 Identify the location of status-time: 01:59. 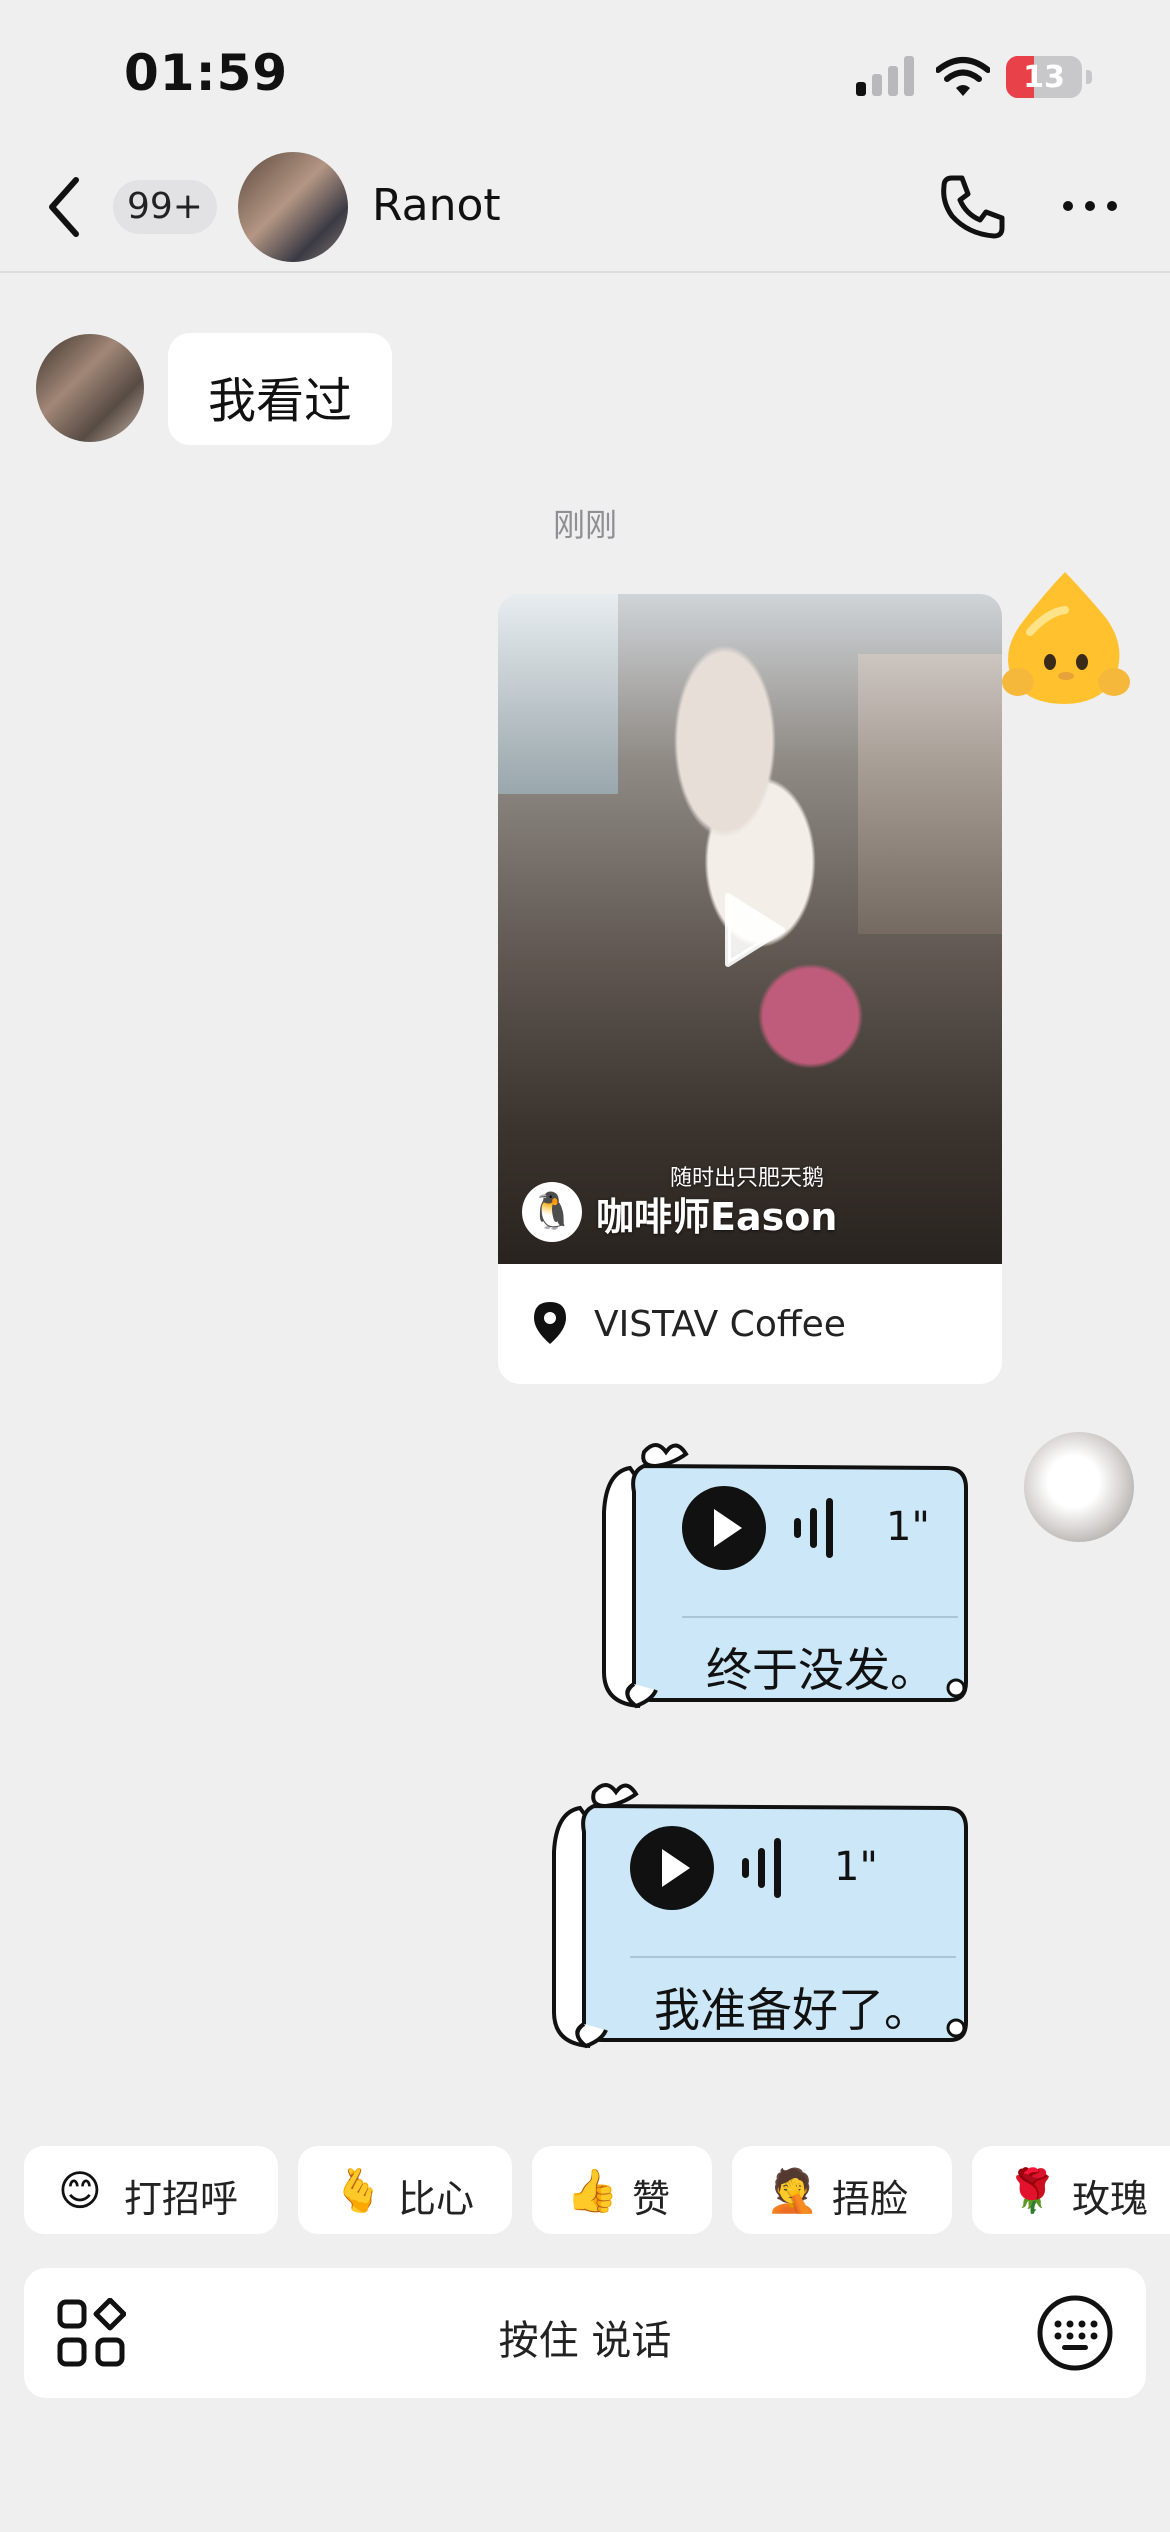
(206, 73).